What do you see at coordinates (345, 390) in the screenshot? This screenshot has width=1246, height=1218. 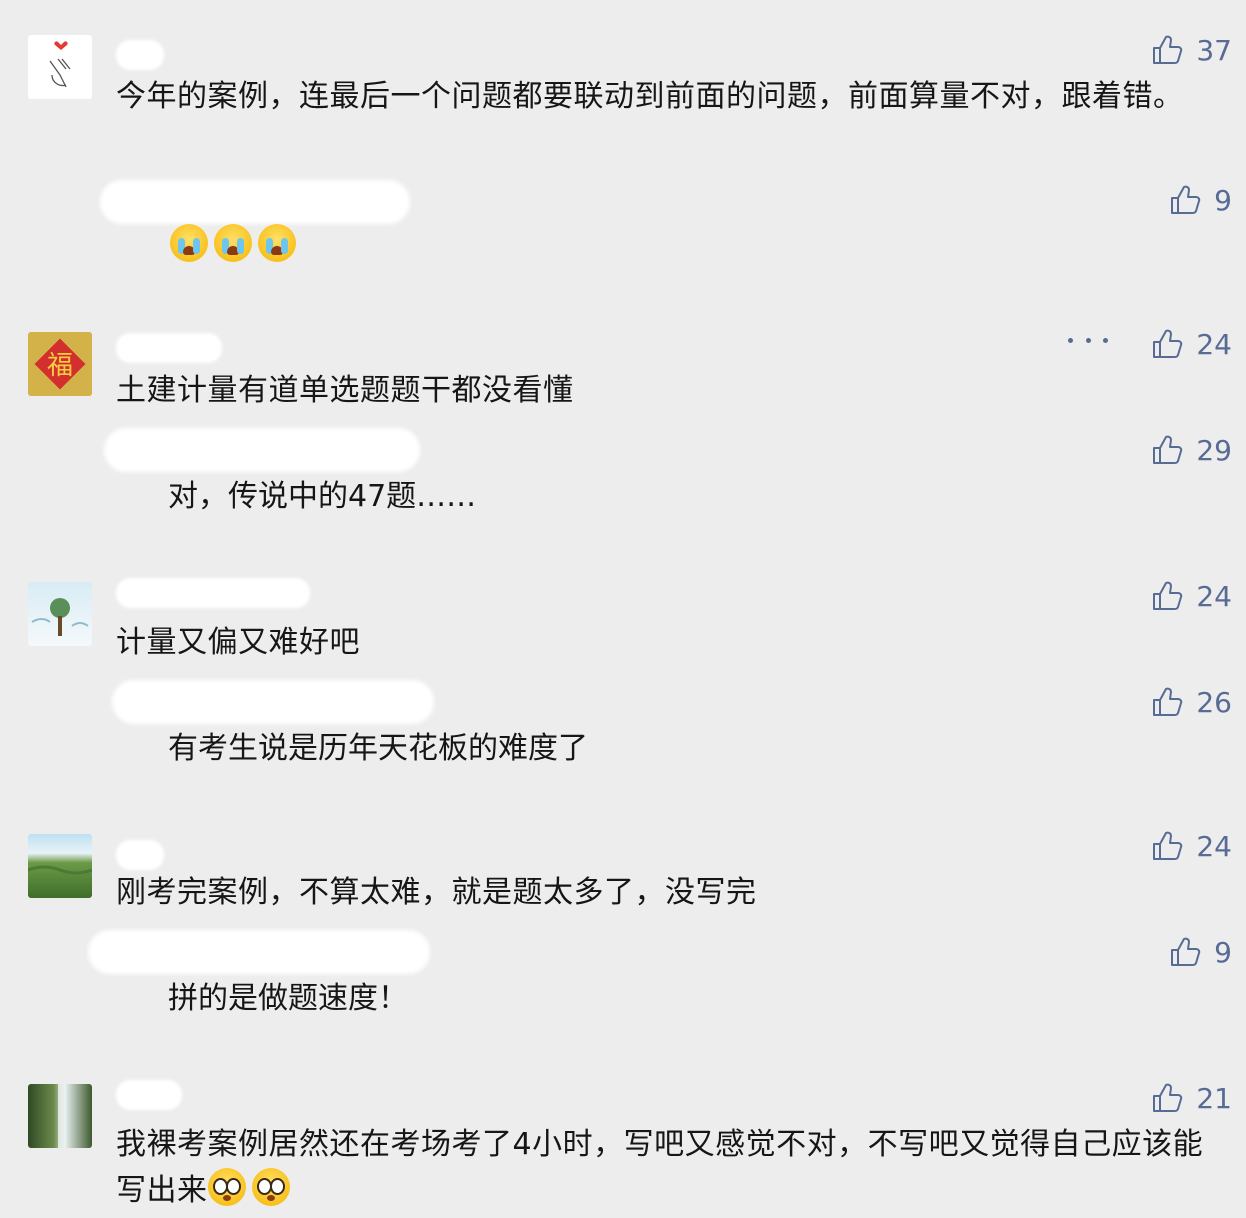 I see `comment-text: 土建计量有道单选题题干都没看懂` at bounding box center [345, 390].